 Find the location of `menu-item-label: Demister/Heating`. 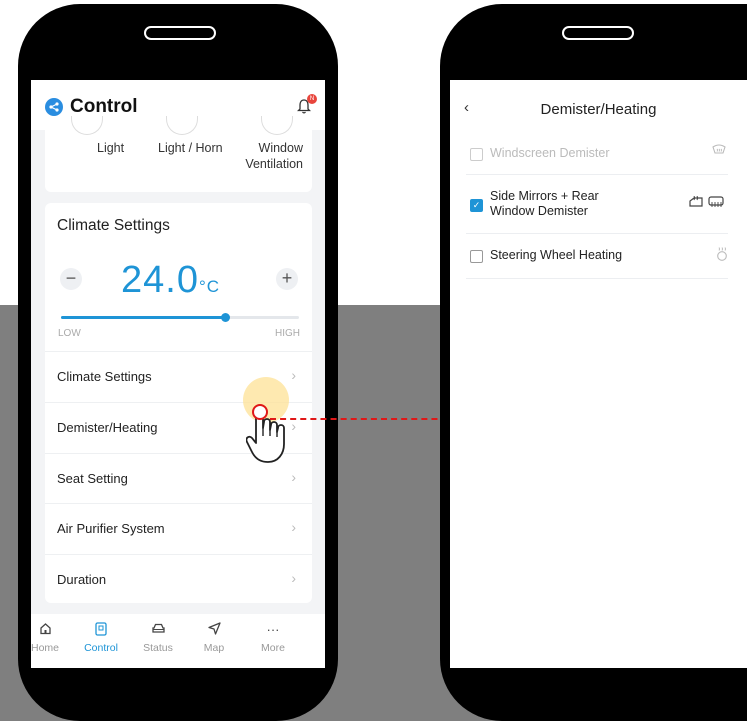

menu-item-label: Demister/Heating is located at coordinates (107, 427).